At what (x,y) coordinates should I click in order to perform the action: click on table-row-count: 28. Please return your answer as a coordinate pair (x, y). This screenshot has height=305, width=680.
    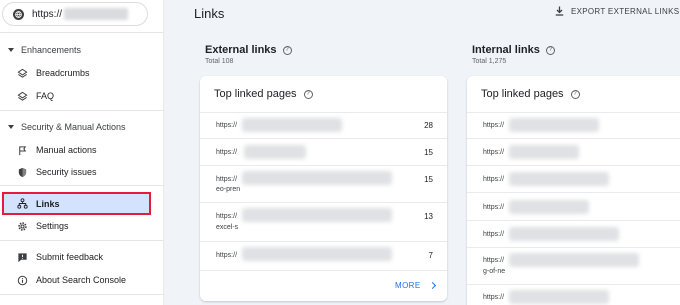
    Looking at the image, I should click on (428, 125).